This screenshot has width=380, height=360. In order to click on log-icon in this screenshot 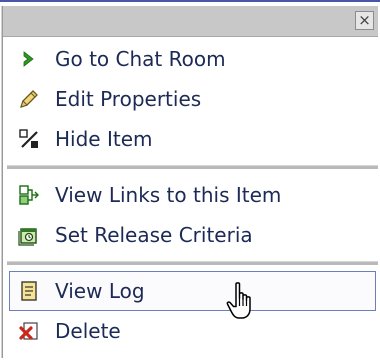, I will do `click(29, 291)`.